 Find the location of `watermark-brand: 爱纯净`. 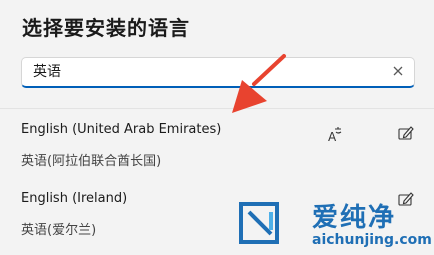

watermark-brand: 爱纯净 is located at coordinates (354, 218).